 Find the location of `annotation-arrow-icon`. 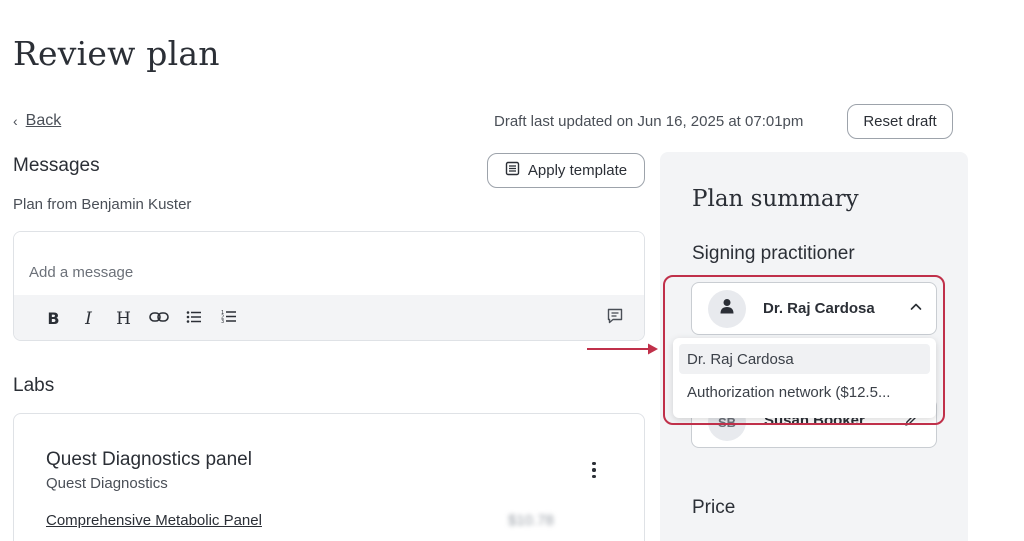

annotation-arrow-icon is located at coordinates (623, 351).